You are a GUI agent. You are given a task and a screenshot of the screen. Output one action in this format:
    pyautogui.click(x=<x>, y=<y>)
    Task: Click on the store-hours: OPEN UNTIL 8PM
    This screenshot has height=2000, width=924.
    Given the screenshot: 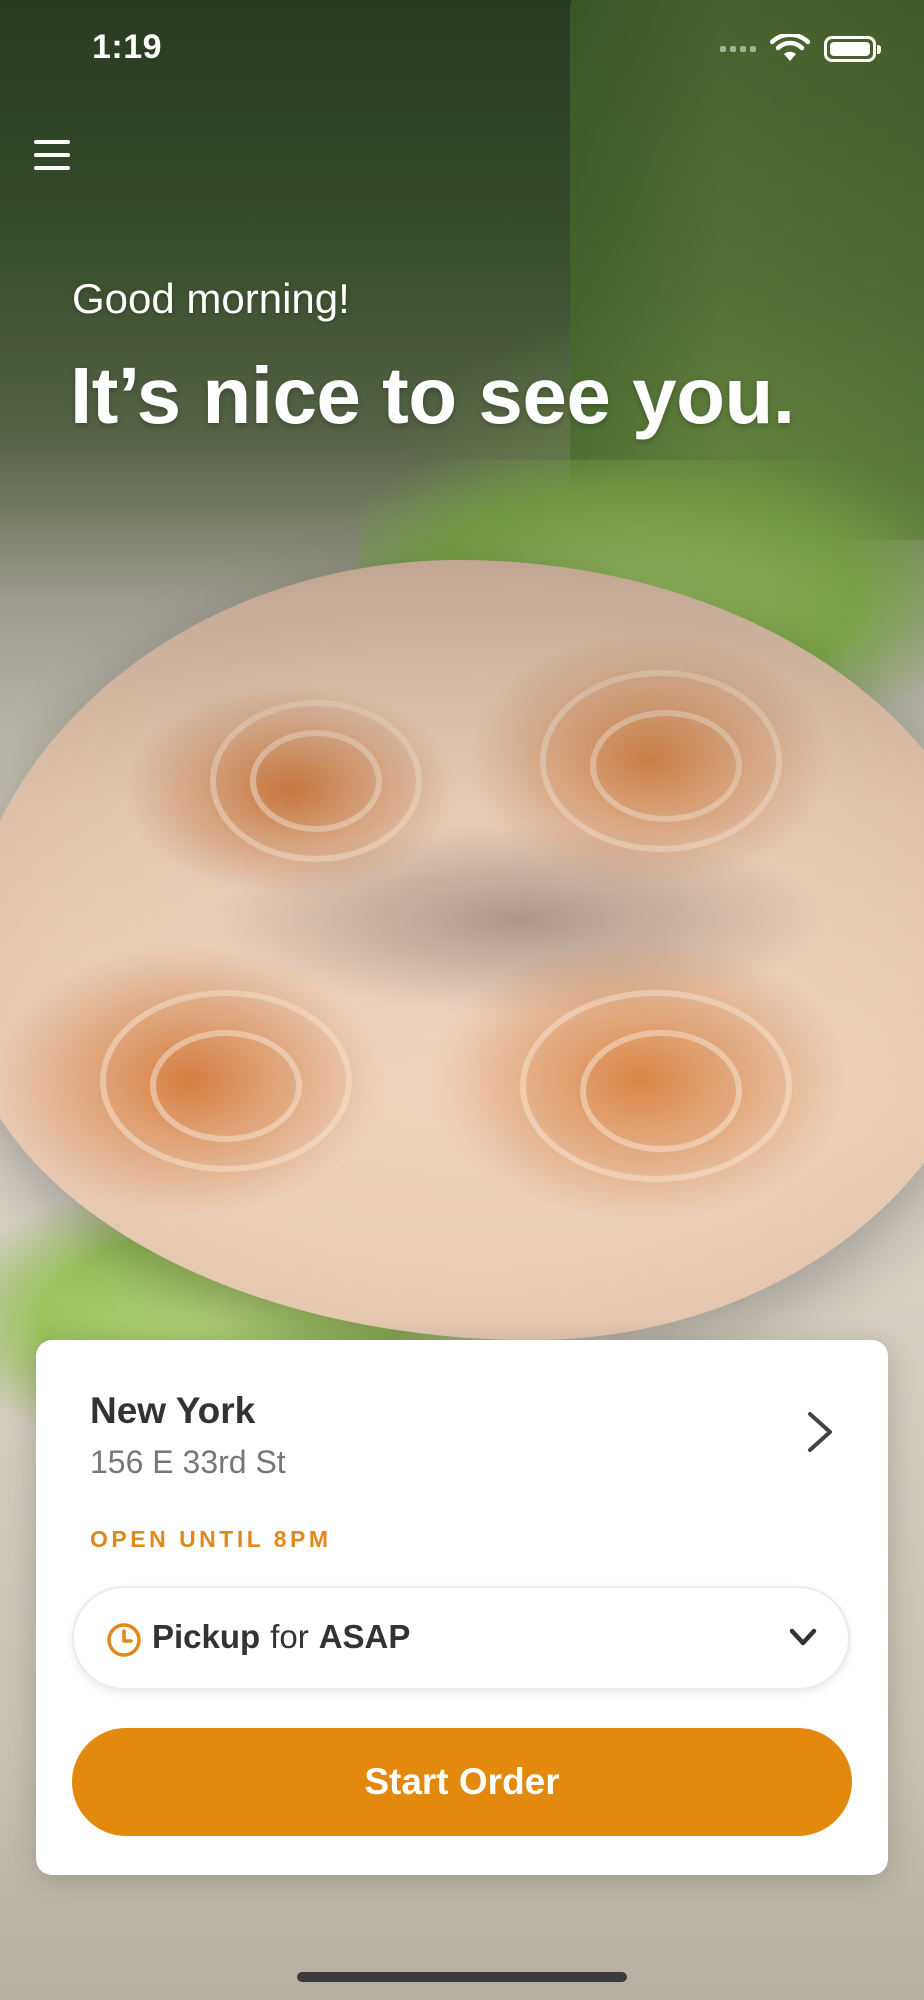 What is the action you would take?
    pyautogui.click(x=211, y=1539)
    